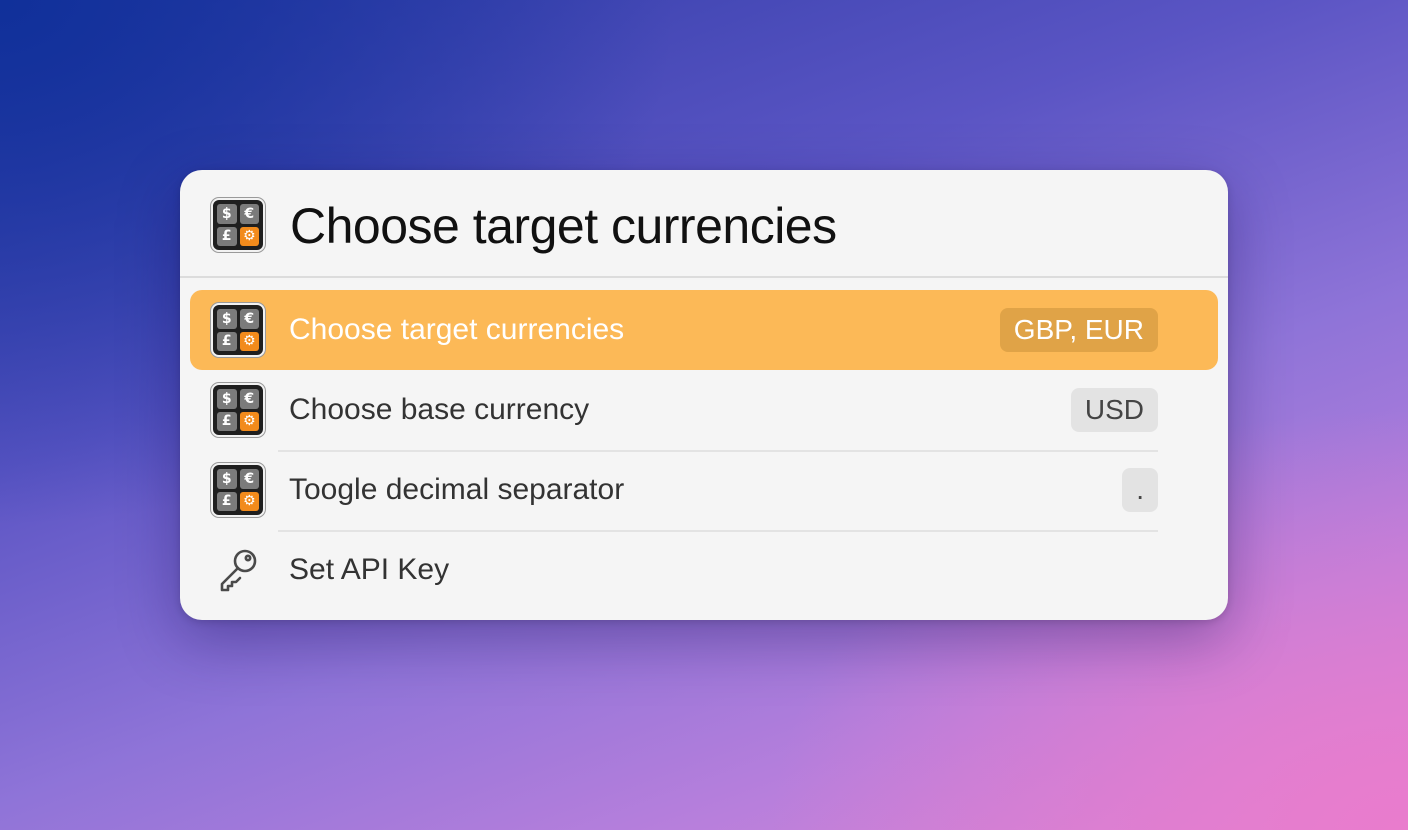 This screenshot has width=1408, height=830. Describe the element at coordinates (238, 570) in the screenshot. I see `key-icon` at that location.